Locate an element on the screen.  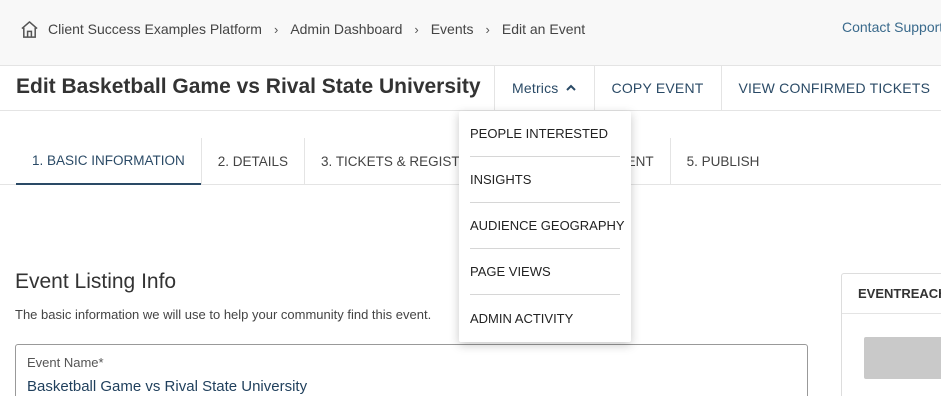
menu-item-page-views: PAGE VIEWS is located at coordinates (545, 272).